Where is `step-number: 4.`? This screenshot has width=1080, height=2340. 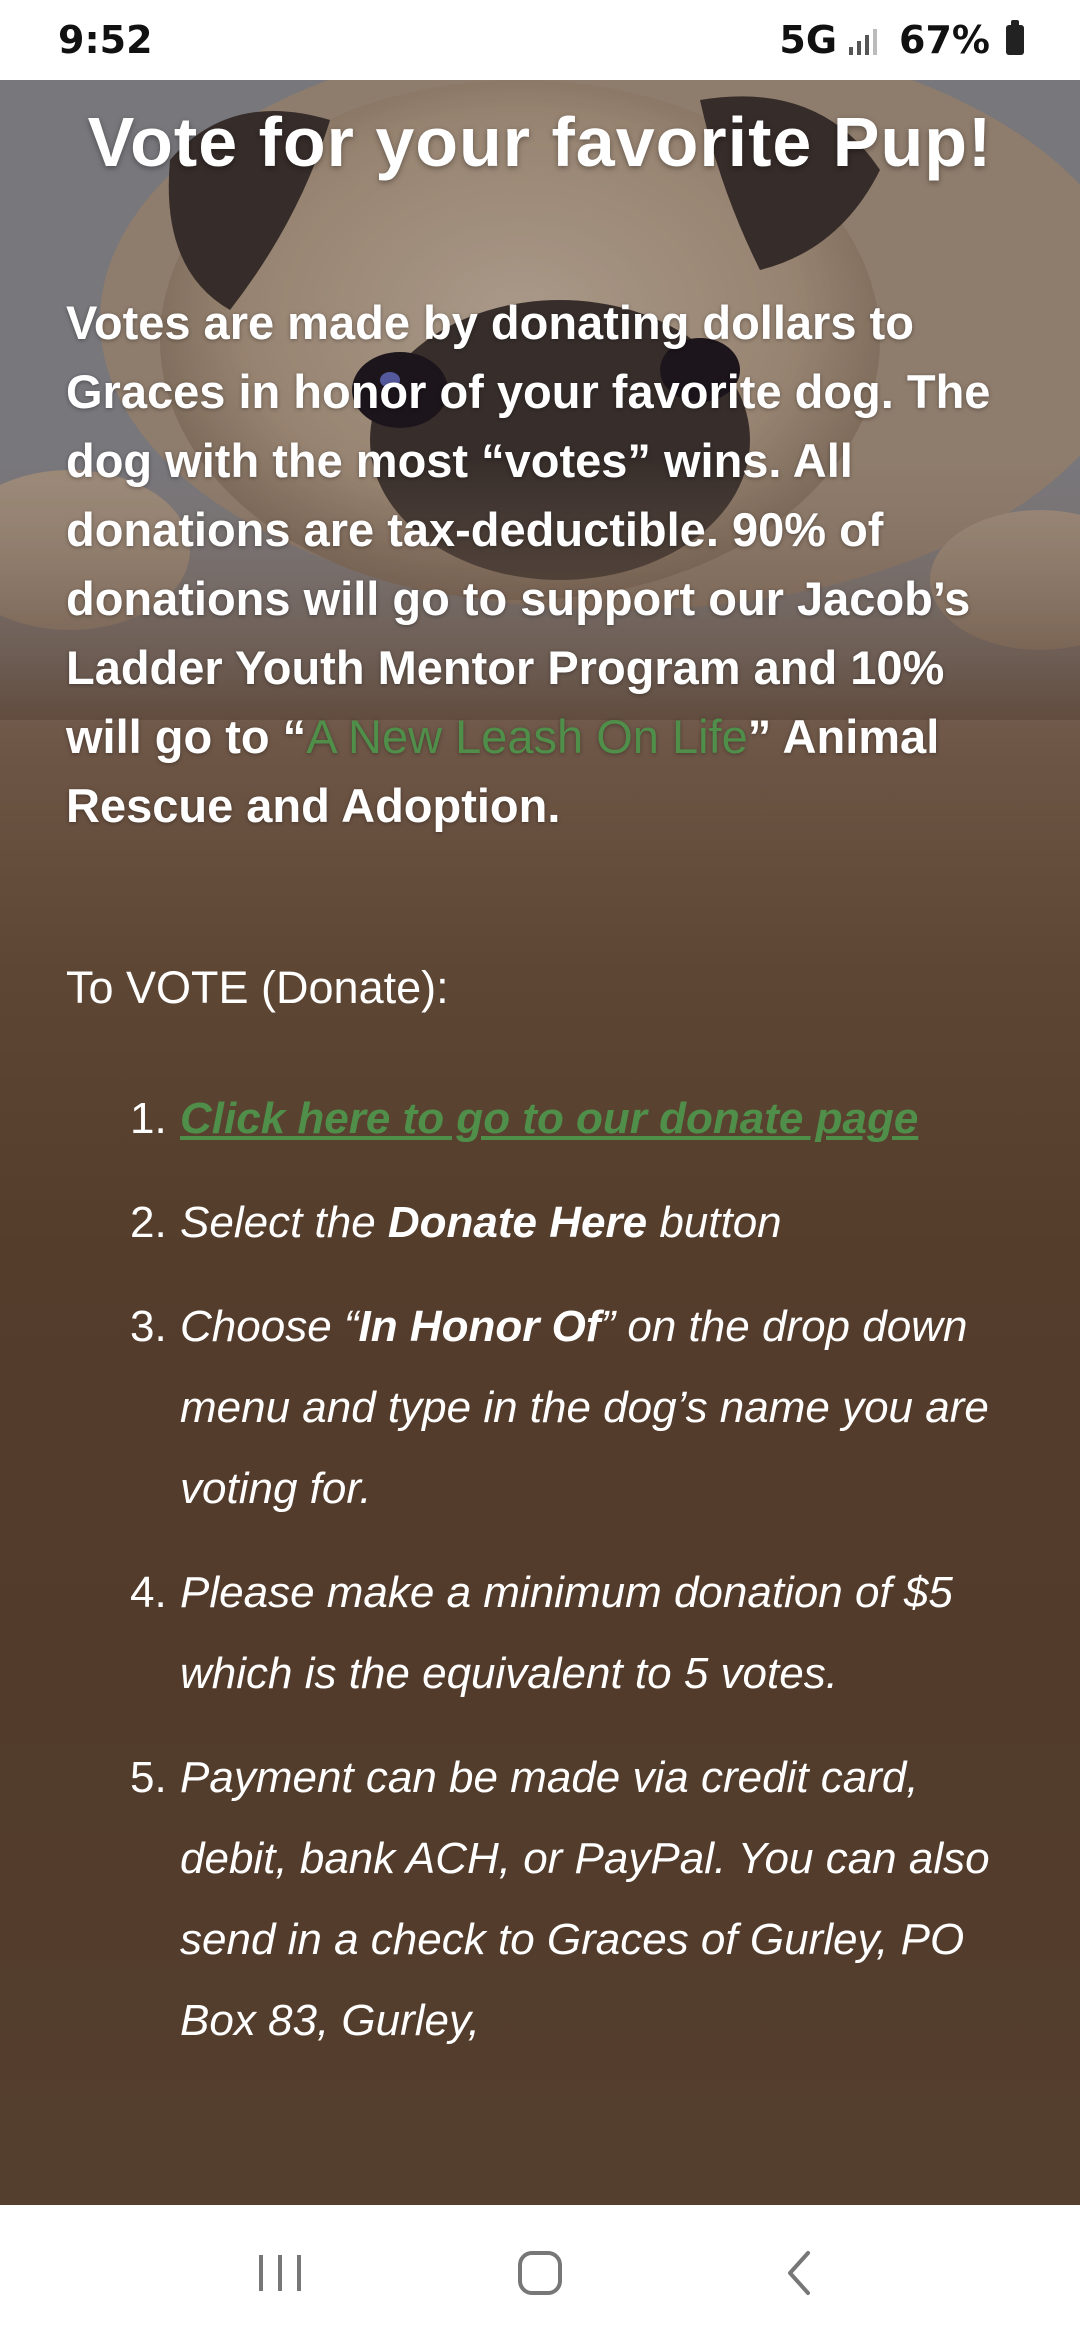
step-number: 4. is located at coordinates (148, 1592).